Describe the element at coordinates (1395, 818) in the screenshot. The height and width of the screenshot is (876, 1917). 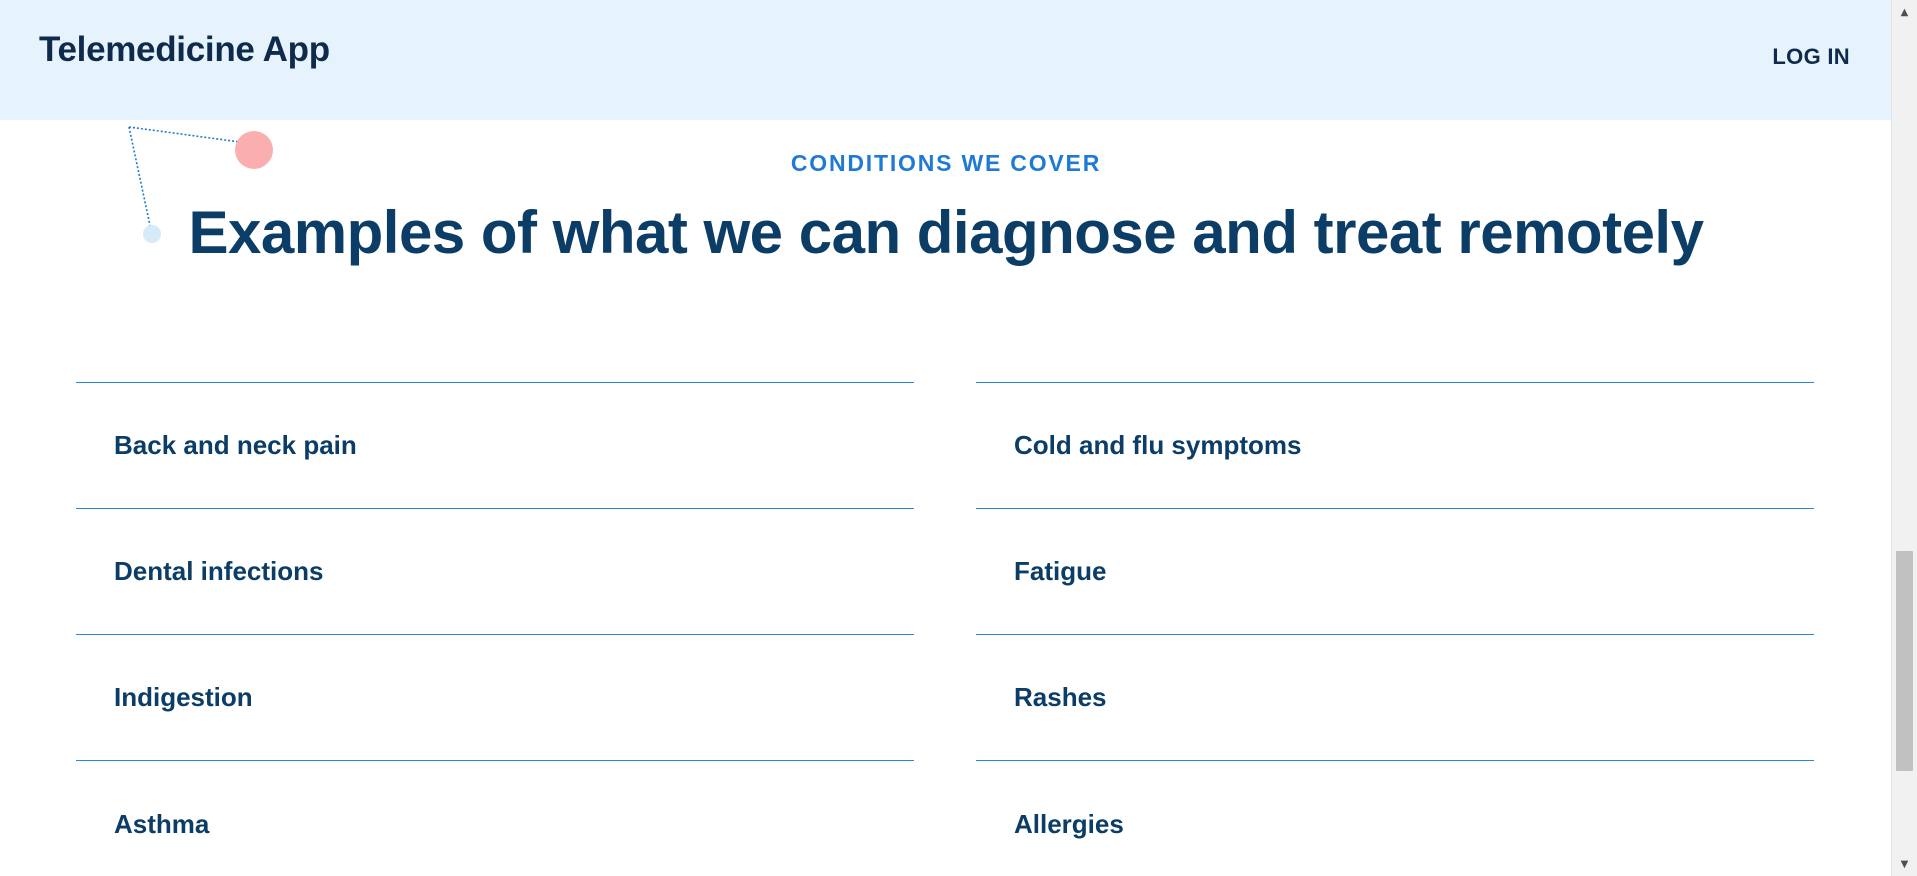
I see `condition-item: Allergies` at that location.